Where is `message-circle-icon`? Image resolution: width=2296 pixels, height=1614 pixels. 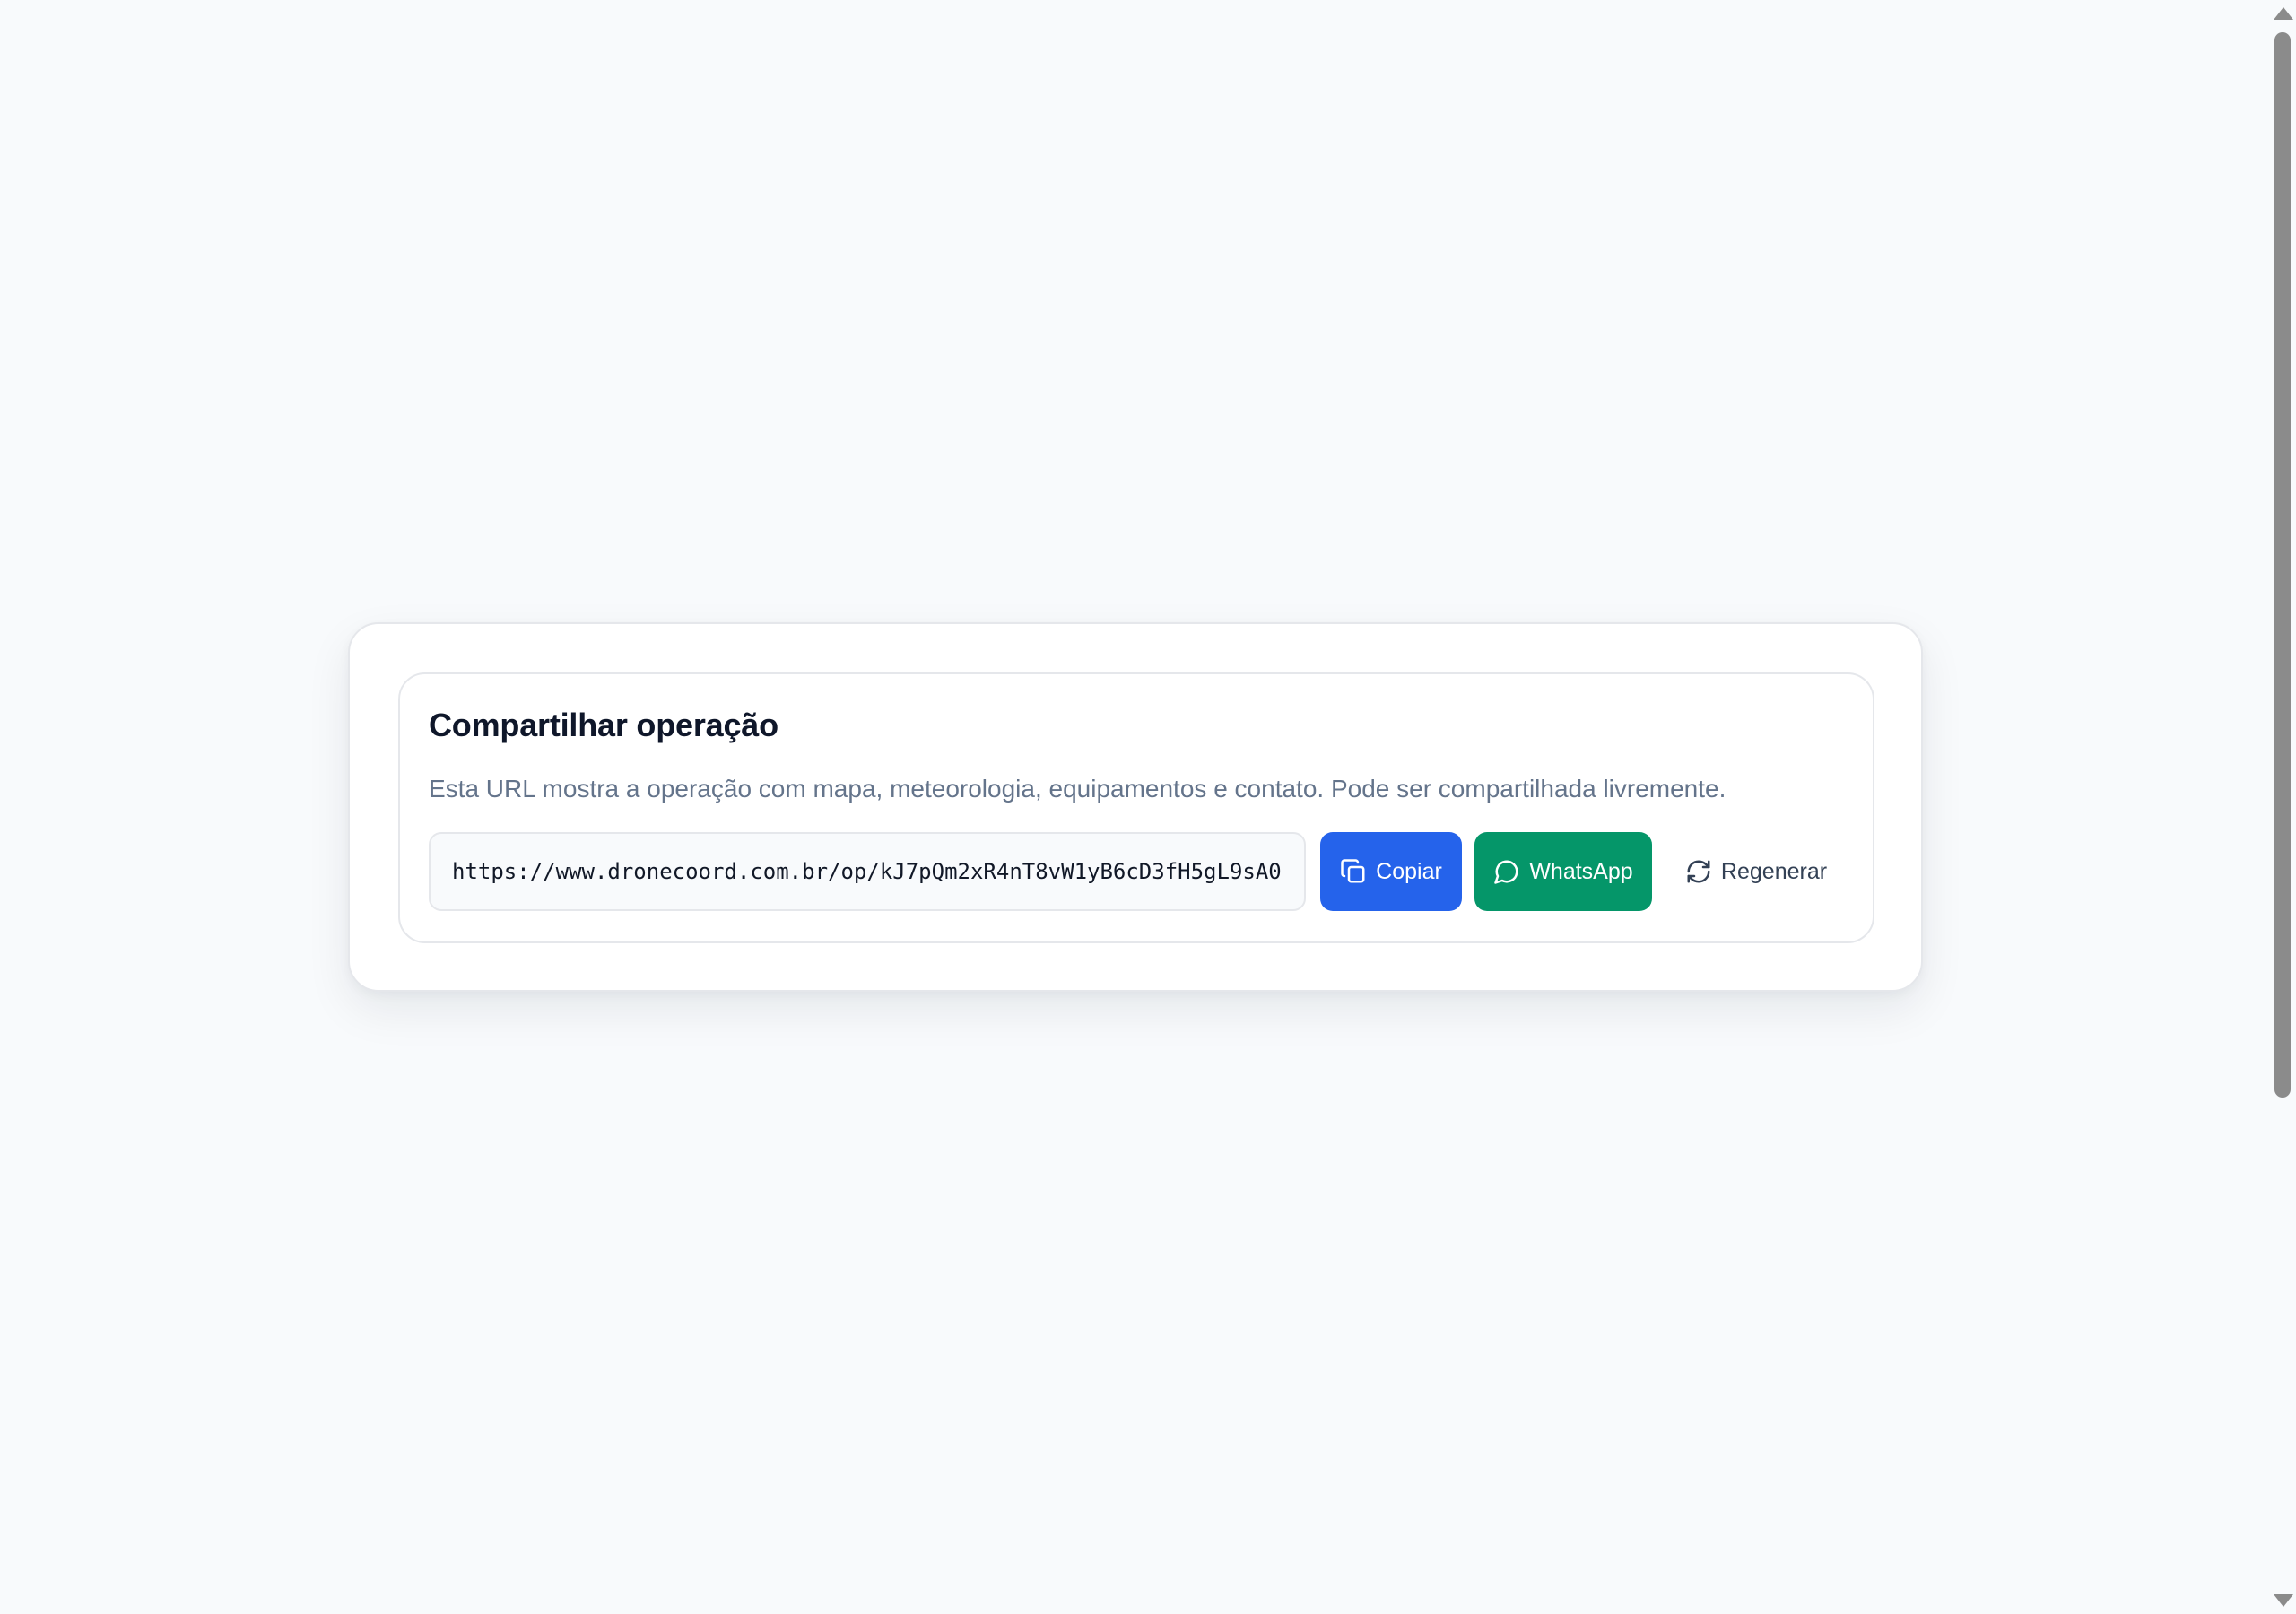
message-circle-icon is located at coordinates (1506, 872).